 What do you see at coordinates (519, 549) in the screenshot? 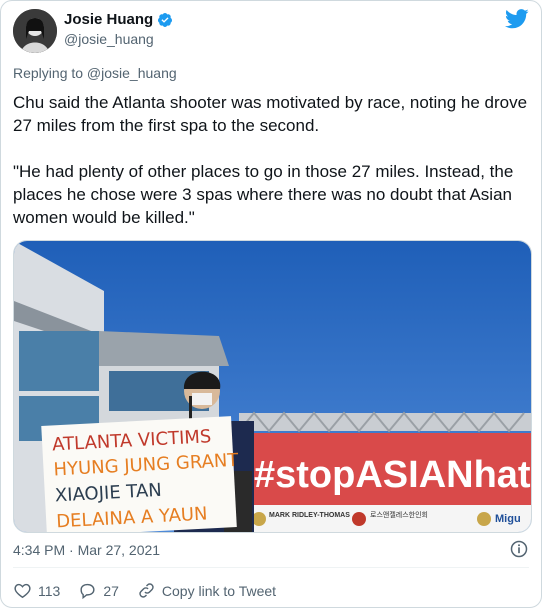
I see `info-icon` at bounding box center [519, 549].